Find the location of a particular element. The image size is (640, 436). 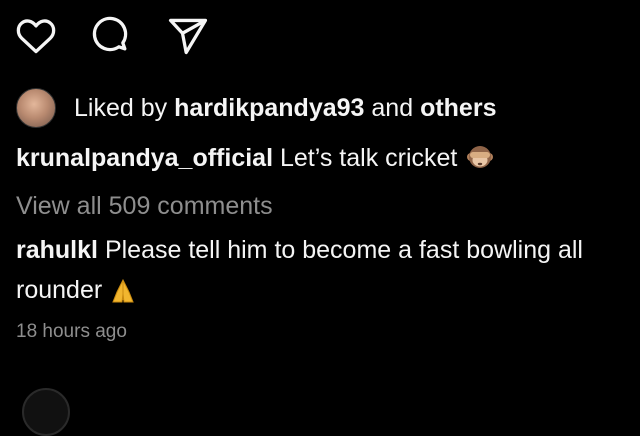

share-button is located at coordinates (188, 36).